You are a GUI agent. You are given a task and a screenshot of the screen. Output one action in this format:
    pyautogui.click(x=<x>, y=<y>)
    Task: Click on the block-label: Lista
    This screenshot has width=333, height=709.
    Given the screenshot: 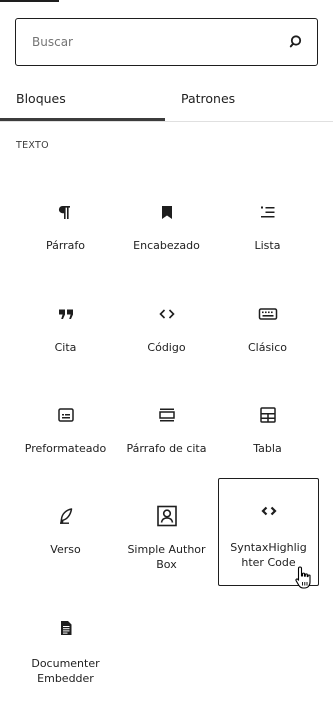 What is the action you would take?
    pyautogui.click(x=267, y=245)
    